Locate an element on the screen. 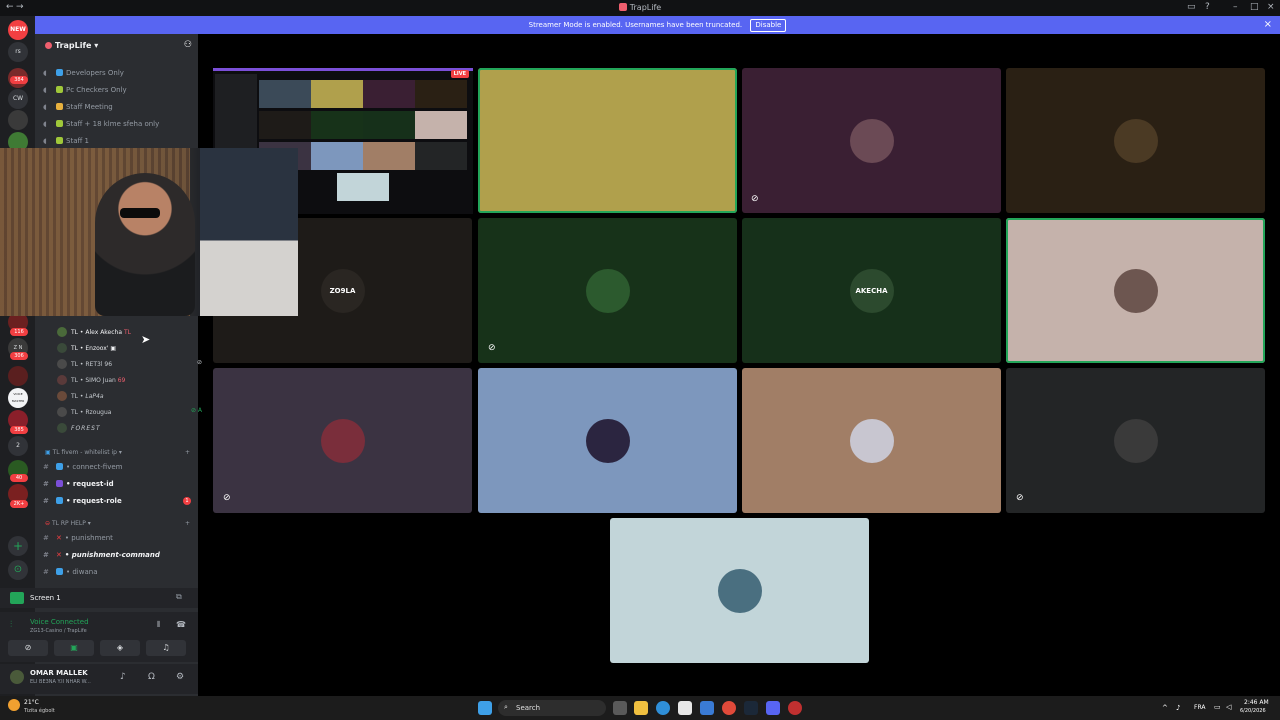  start-icon is located at coordinates (485, 708).